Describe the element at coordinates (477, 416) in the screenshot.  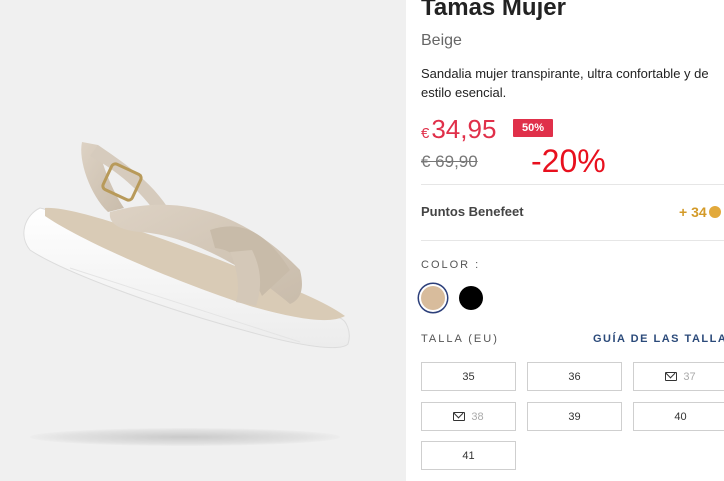
I see `size-value: 38` at that location.